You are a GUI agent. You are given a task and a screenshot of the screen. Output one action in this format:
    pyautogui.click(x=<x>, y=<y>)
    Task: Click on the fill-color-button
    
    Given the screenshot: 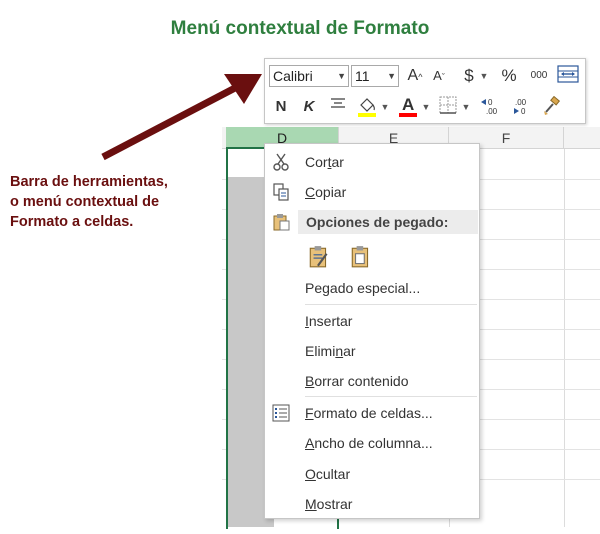 What is the action you would take?
    pyautogui.click(x=367, y=106)
    